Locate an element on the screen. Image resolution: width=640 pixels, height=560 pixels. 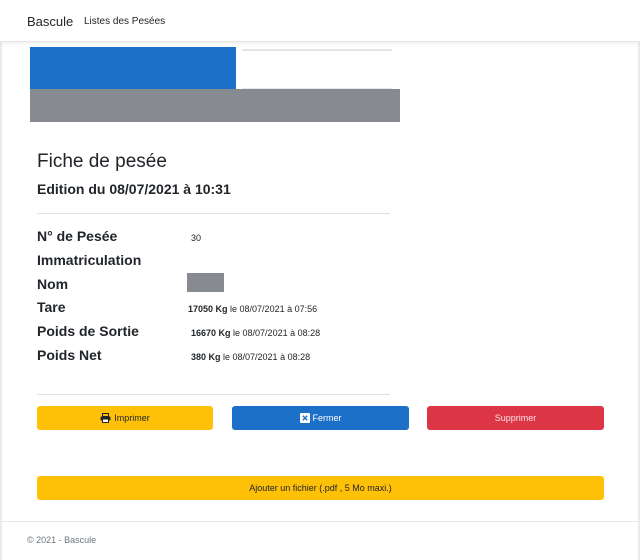
value-poids-net: 380 Kg le 08/07/2021 à 08:28 is located at coordinates (250, 357).